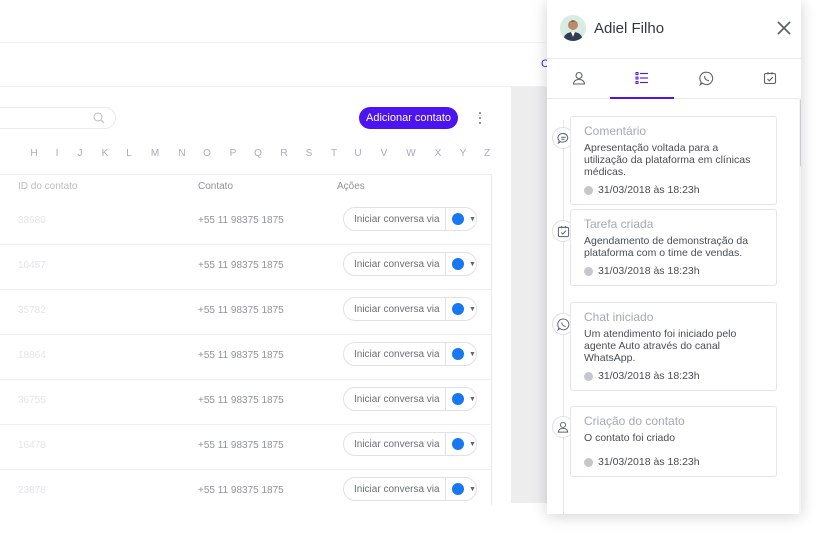 The image size is (826, 553). Describe the element at coordinates (181, 153) in the screenshot. I see `alphabet-letter: N` at that location.